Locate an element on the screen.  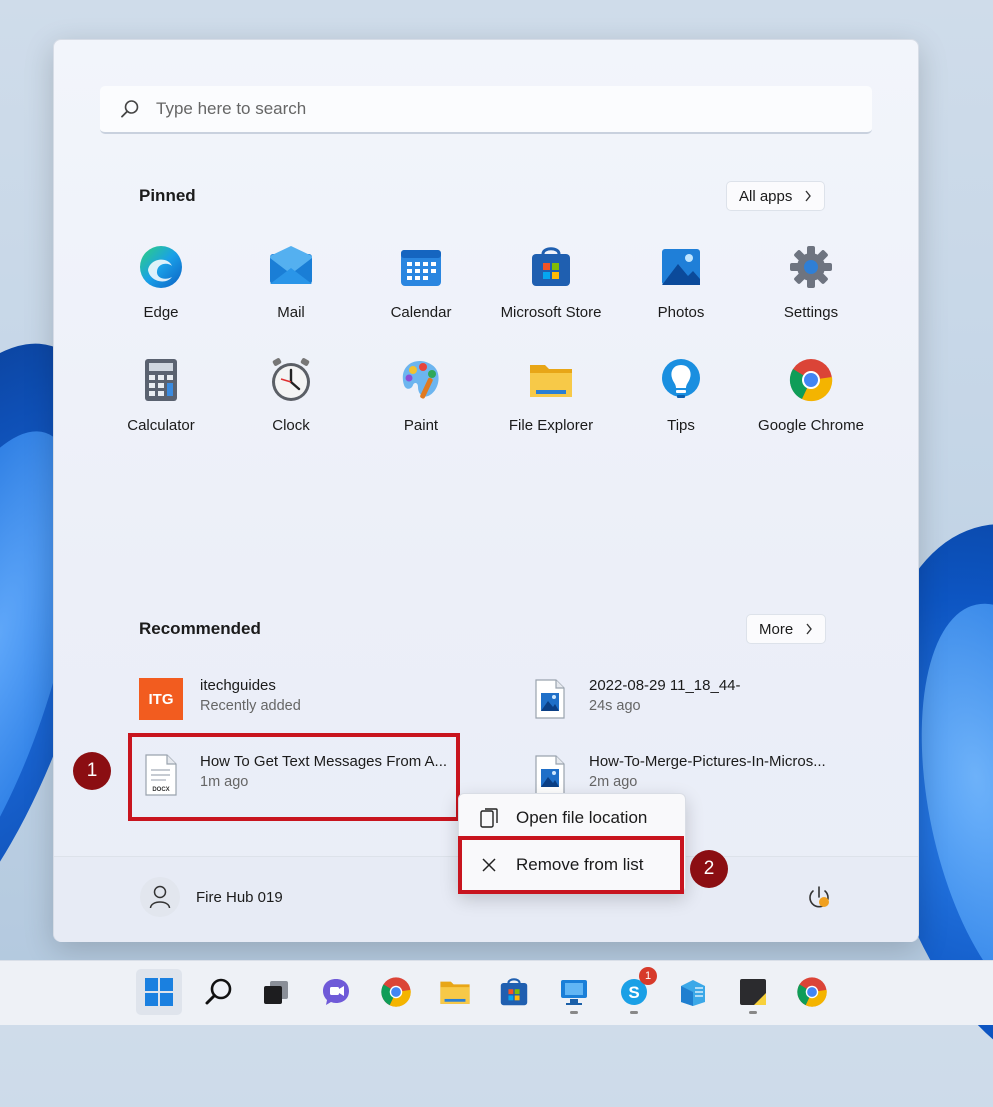
pinned-app-calendar: Calendar is located at coordinates (421, 290).